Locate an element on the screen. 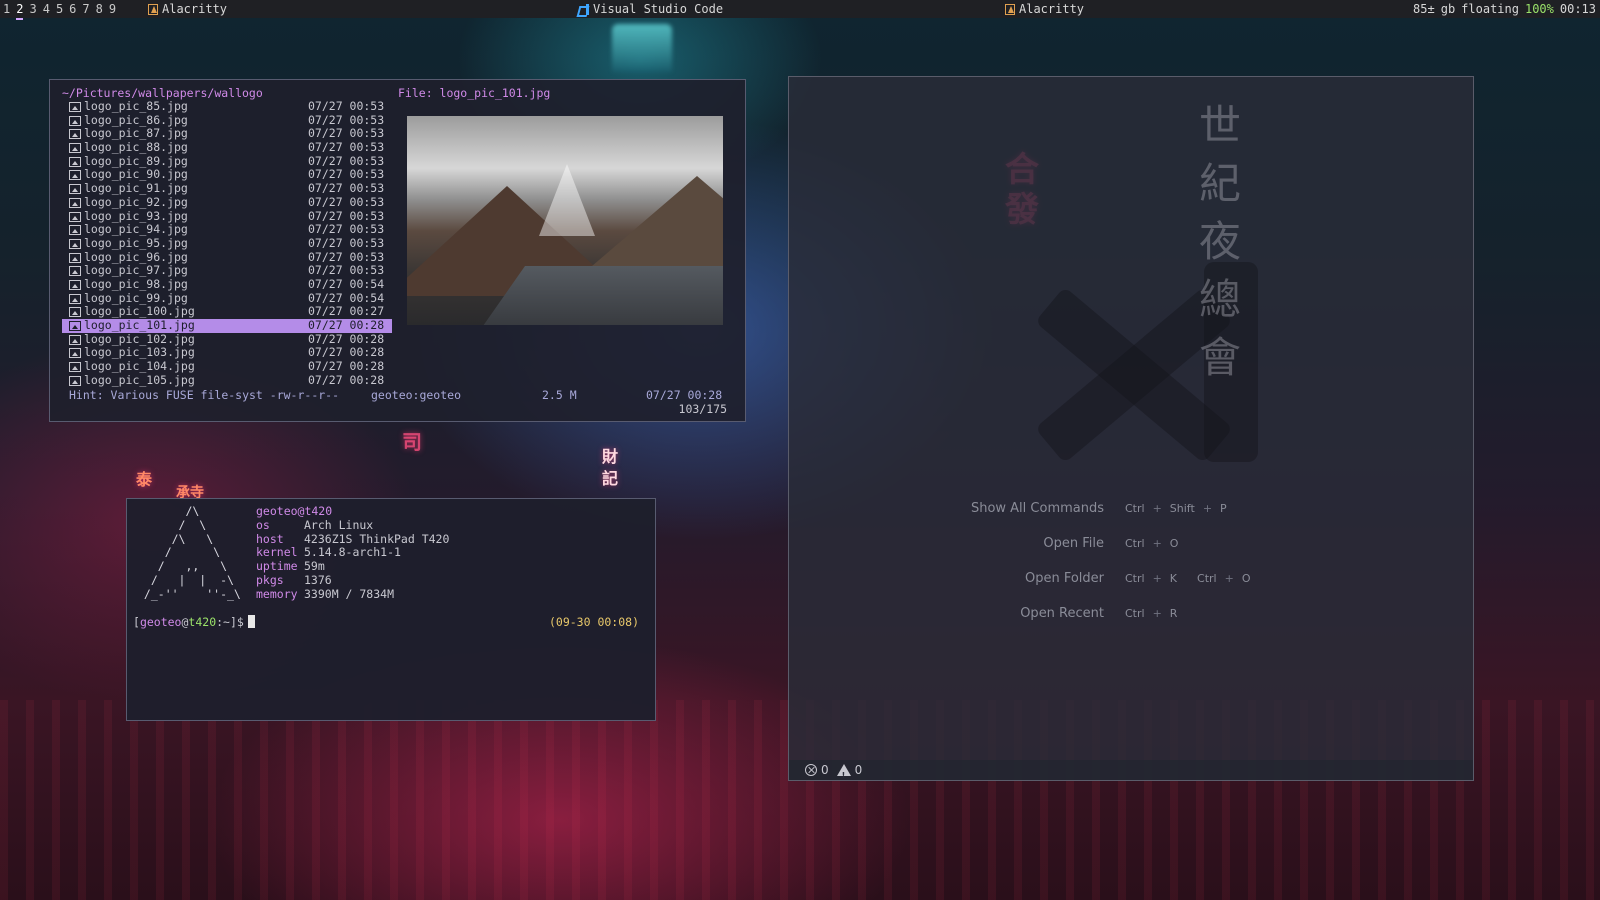 This screenshot has width=1600, height=900. file-row: logo_pic_100.jpg 07/27 00:27 is located at coordinates (227, 312).